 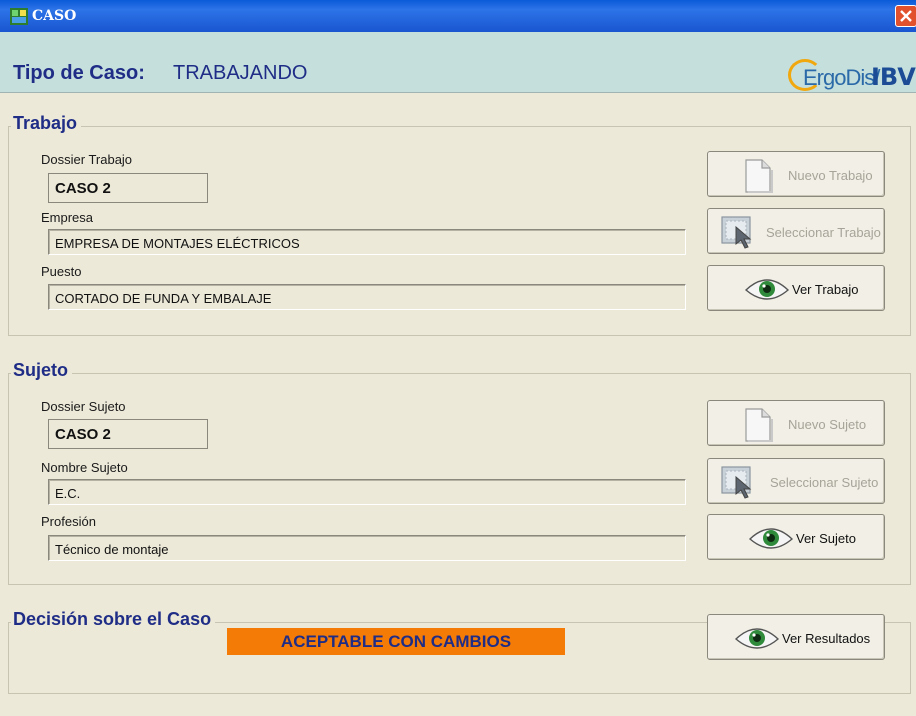 I want to click on decision-legend: Decisión sobre el Caso, so click(x=113, y=619).